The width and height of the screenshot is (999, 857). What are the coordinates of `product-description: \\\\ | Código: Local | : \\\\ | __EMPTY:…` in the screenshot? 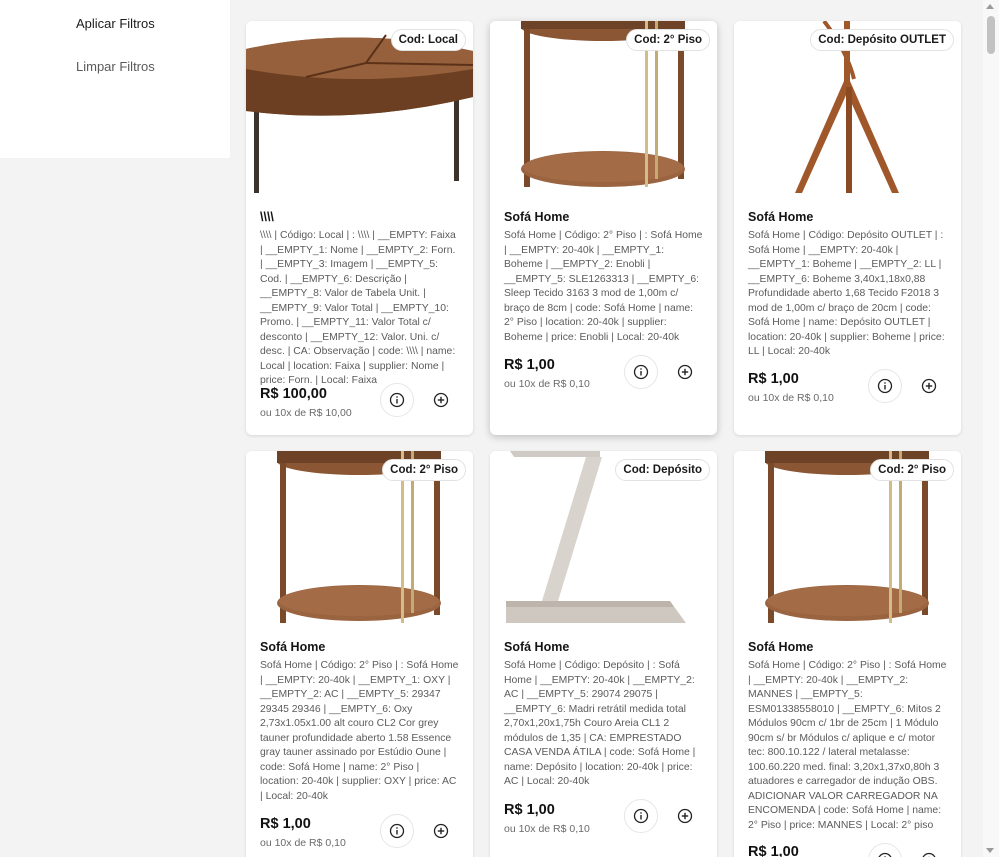 It's located at (358, 308).